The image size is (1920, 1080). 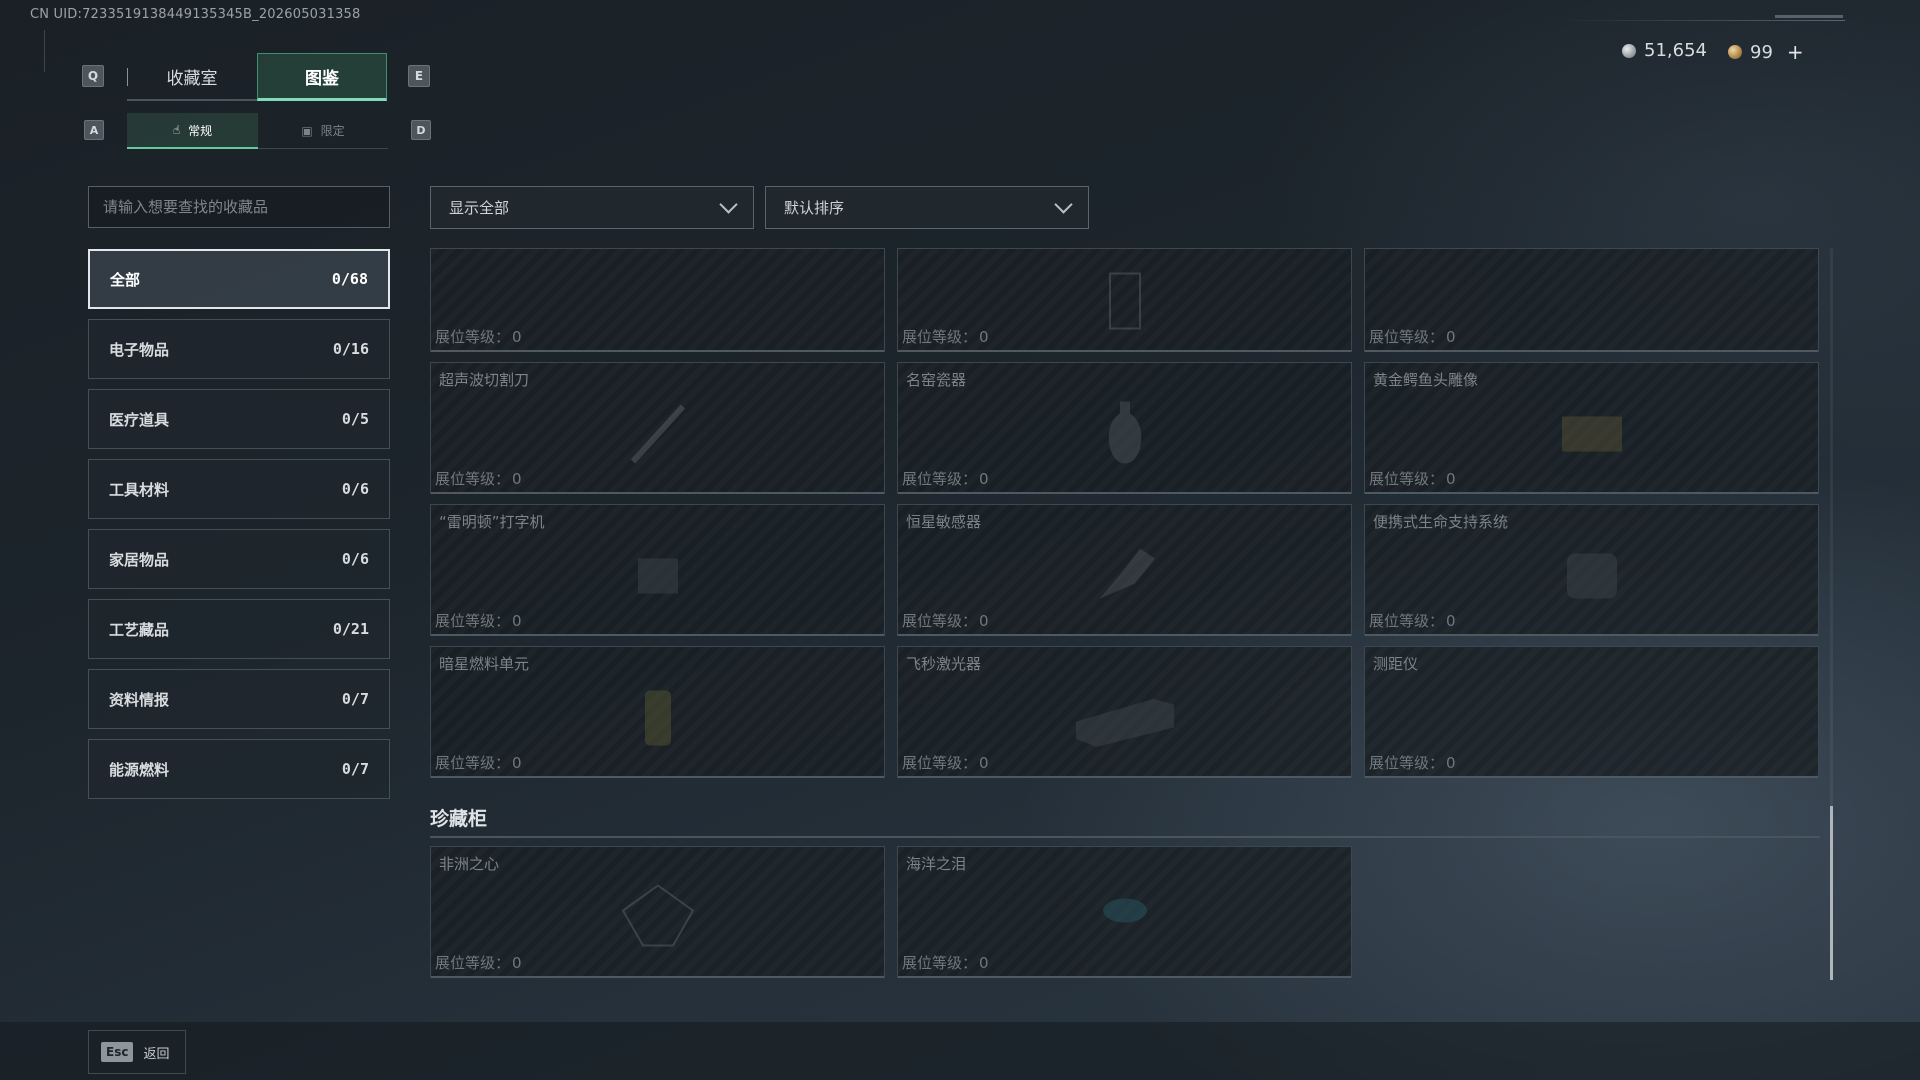 I want to click on item-name: 飞秒激光器, so click(x=944, y=664).